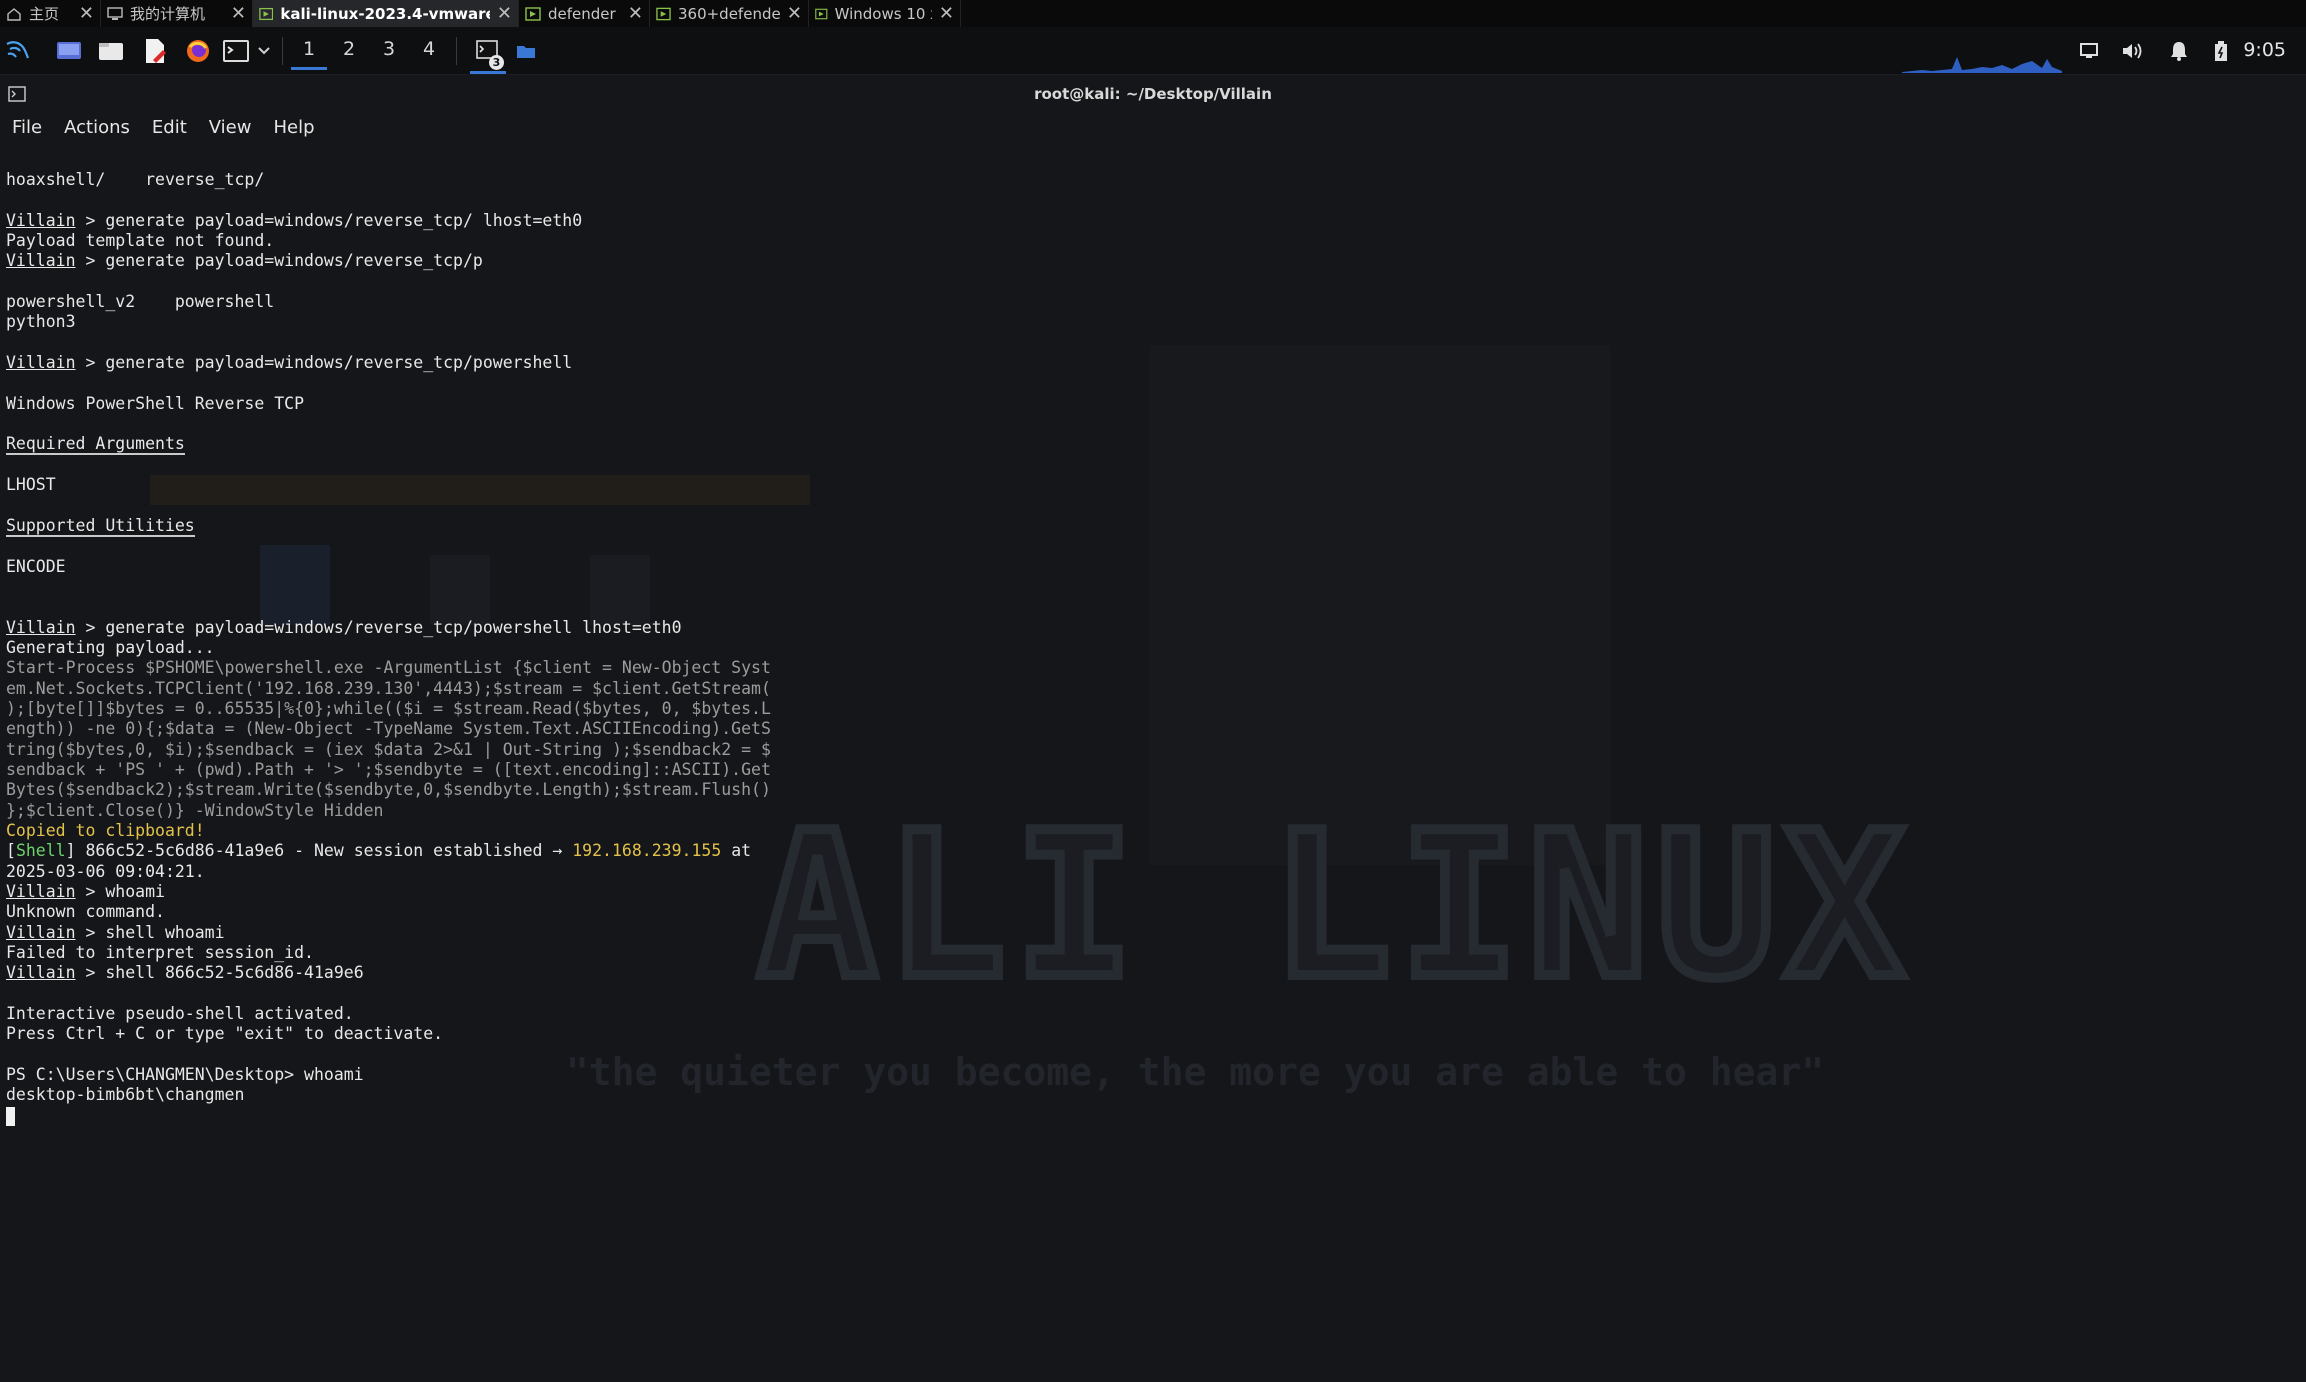  What do you see at coordinates (388, 1075) in the screenshot?
I see `terminal-line: PS C:\Users\CHANGMEN\Desktop> whoami` at bounding box center [388, 1075].